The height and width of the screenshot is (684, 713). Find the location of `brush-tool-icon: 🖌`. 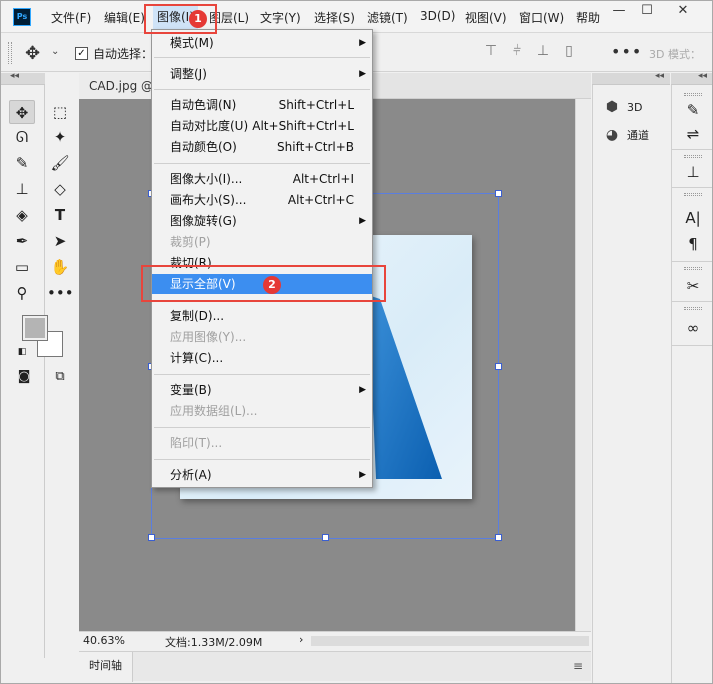

brush-tool-icon: 🖌 is located at coordinates (60, 163).